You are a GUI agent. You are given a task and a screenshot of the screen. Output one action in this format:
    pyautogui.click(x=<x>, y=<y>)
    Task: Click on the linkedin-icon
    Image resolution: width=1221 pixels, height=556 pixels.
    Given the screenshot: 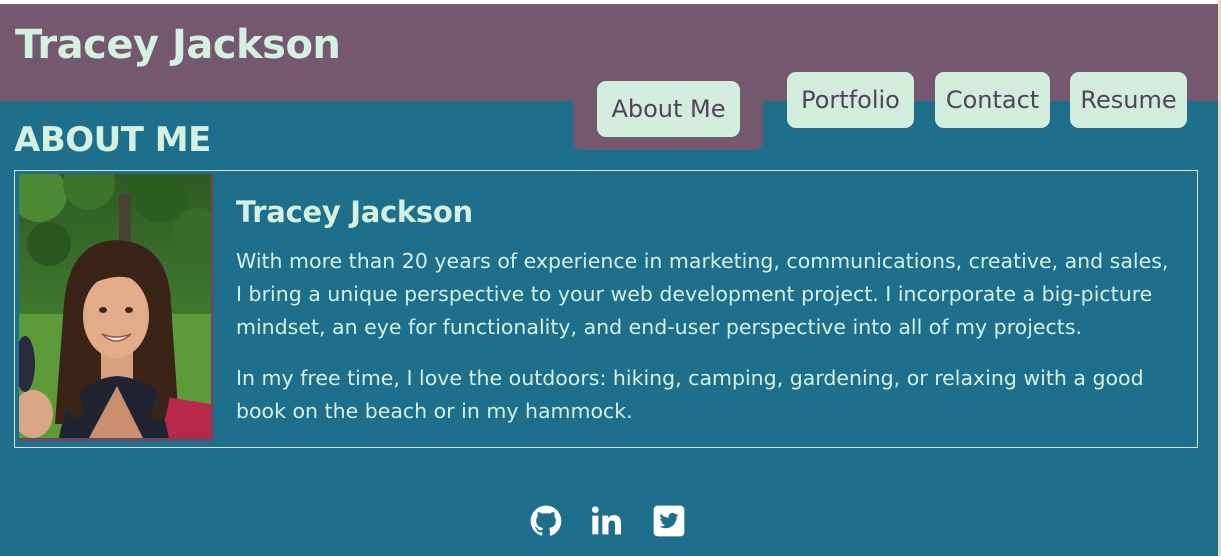 What is the action you would take?
    pyautogui.click(x=607, y=521)
    